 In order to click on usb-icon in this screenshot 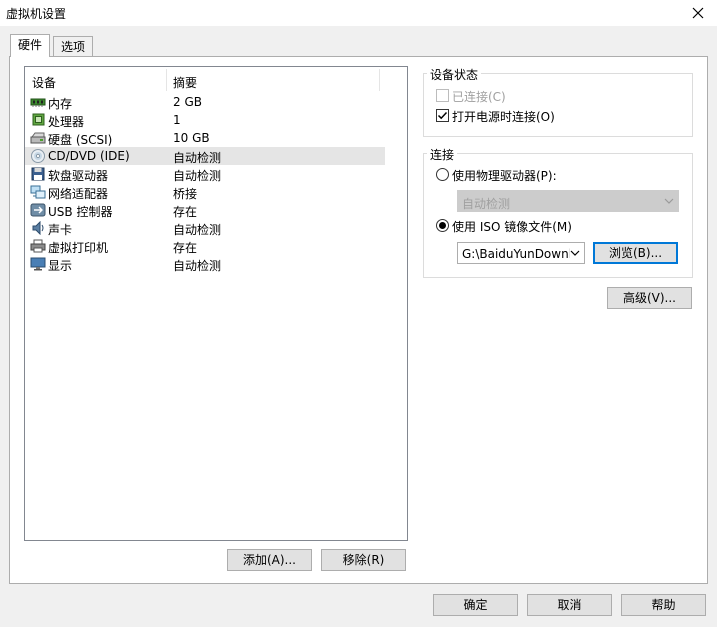, I will do `click(38, 210)`.